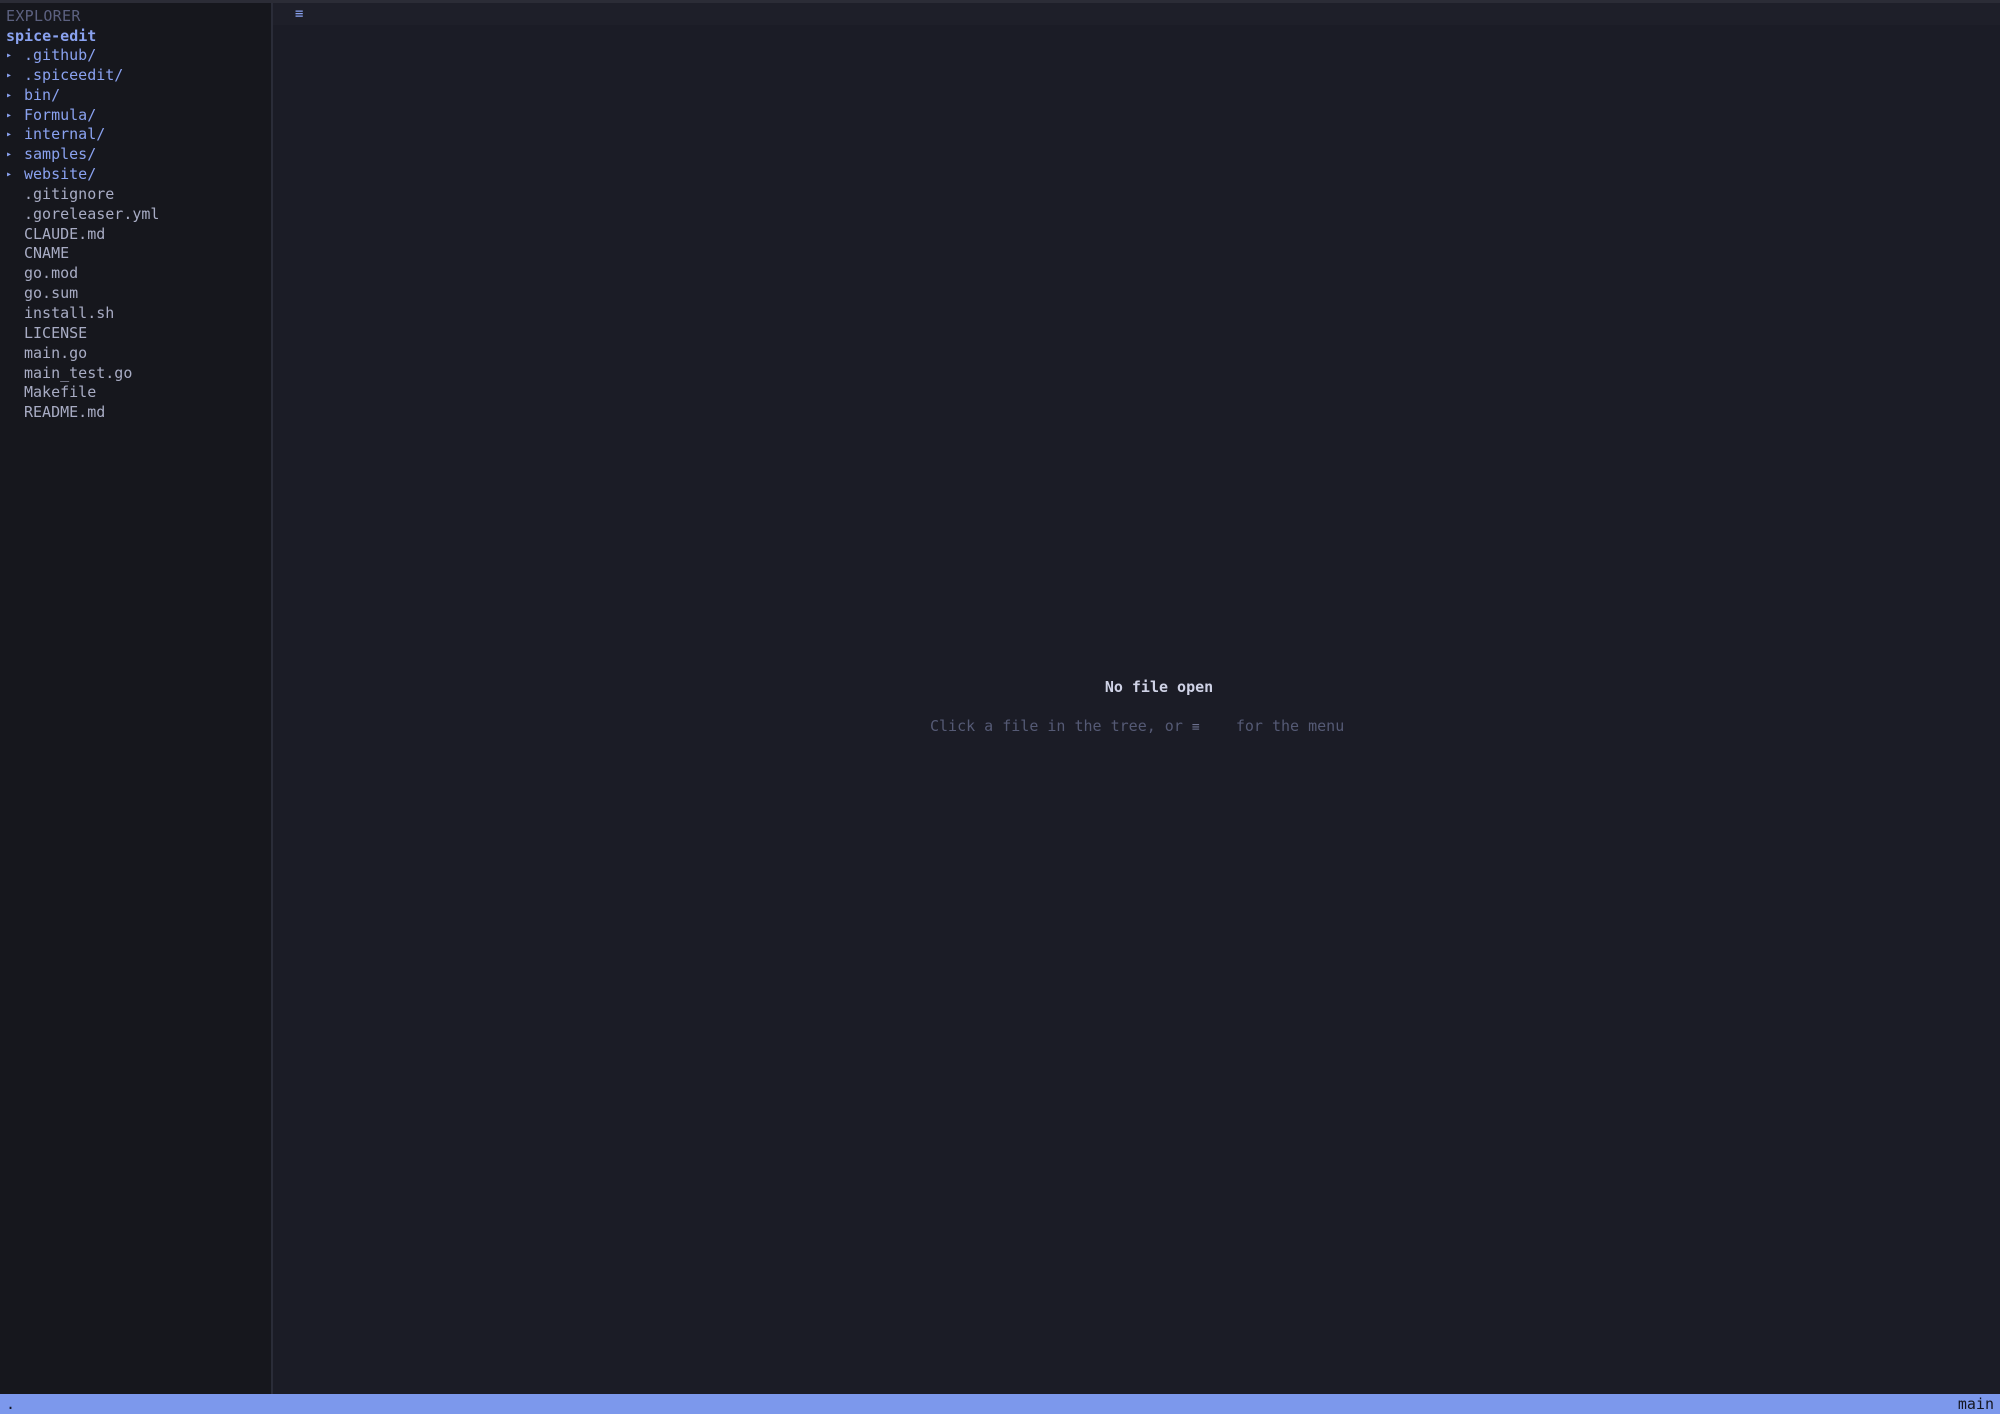 The width and height of the screenshot is (2000, 1414). What do you see at coordinates (79, 274) in the screenshot?
I see `tree-file: go.mod` at bounding box center [79, 274].